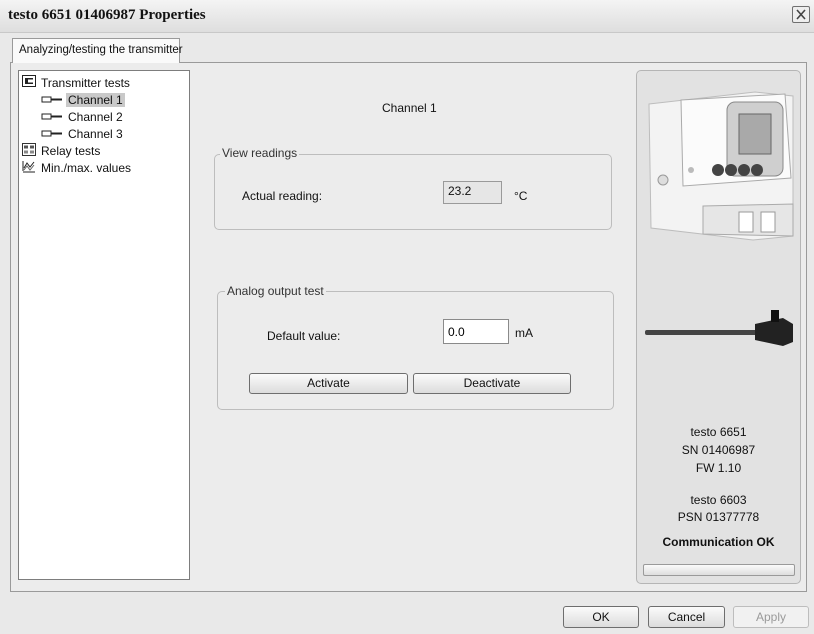 The height and width of the screenshot is (634, 814). I want to click on tab-analyzing: Analyzing/testing the transmitter, so click(97, 50).